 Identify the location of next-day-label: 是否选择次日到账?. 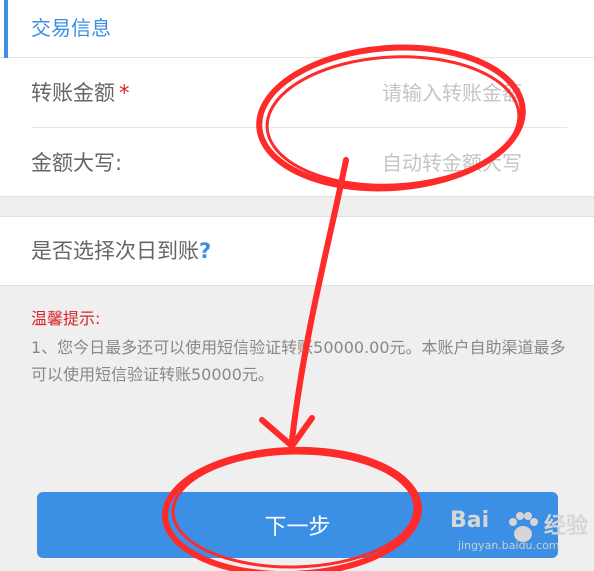
(121, 251).